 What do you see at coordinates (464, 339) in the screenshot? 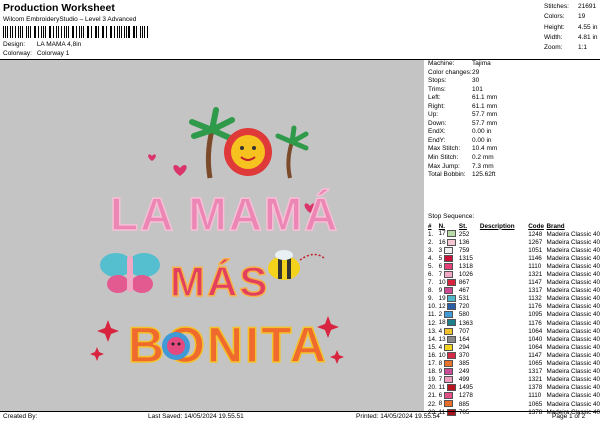
I see `row-stitches: 164` at bounding box center [464, 339].